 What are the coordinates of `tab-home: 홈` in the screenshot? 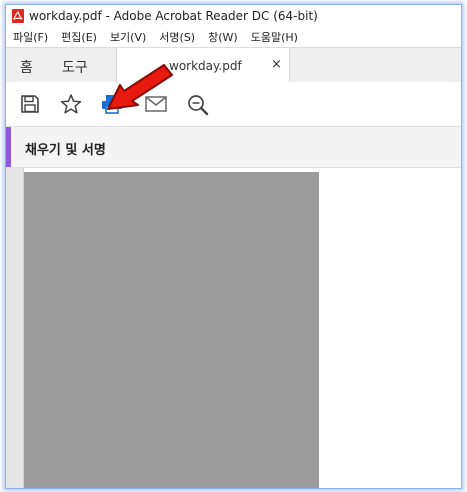 It's located at (26, 67).